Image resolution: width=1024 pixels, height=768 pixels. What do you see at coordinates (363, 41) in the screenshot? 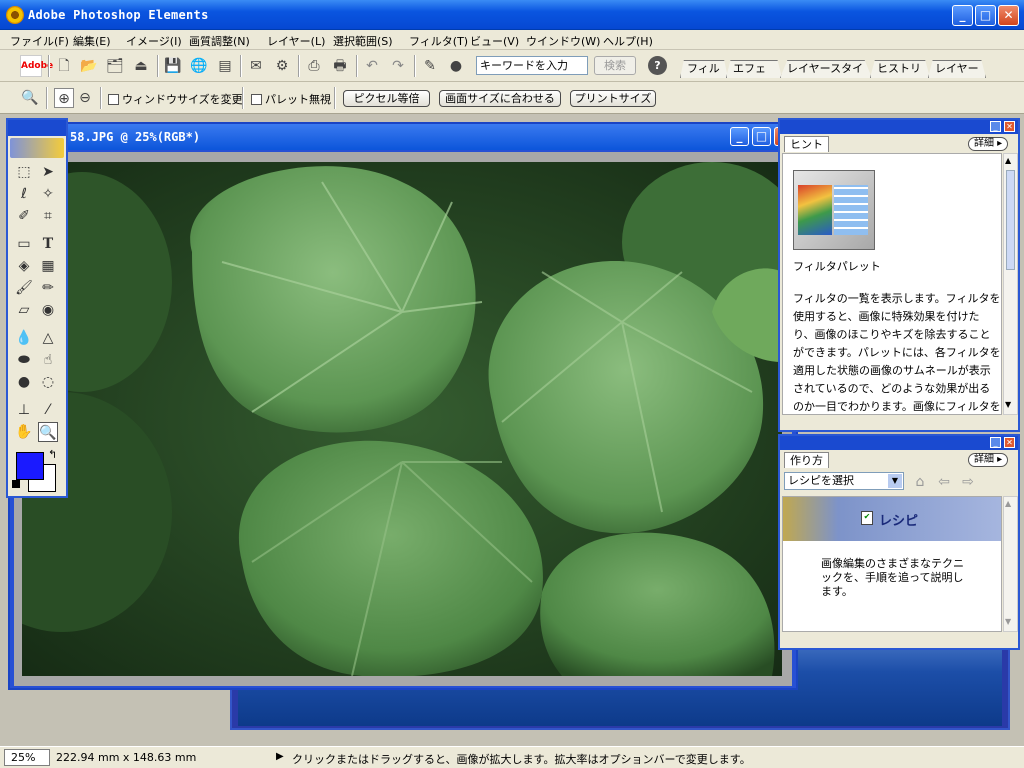
I see `menu-select: 選択範囲(S)` at bounding box center [363, 41].